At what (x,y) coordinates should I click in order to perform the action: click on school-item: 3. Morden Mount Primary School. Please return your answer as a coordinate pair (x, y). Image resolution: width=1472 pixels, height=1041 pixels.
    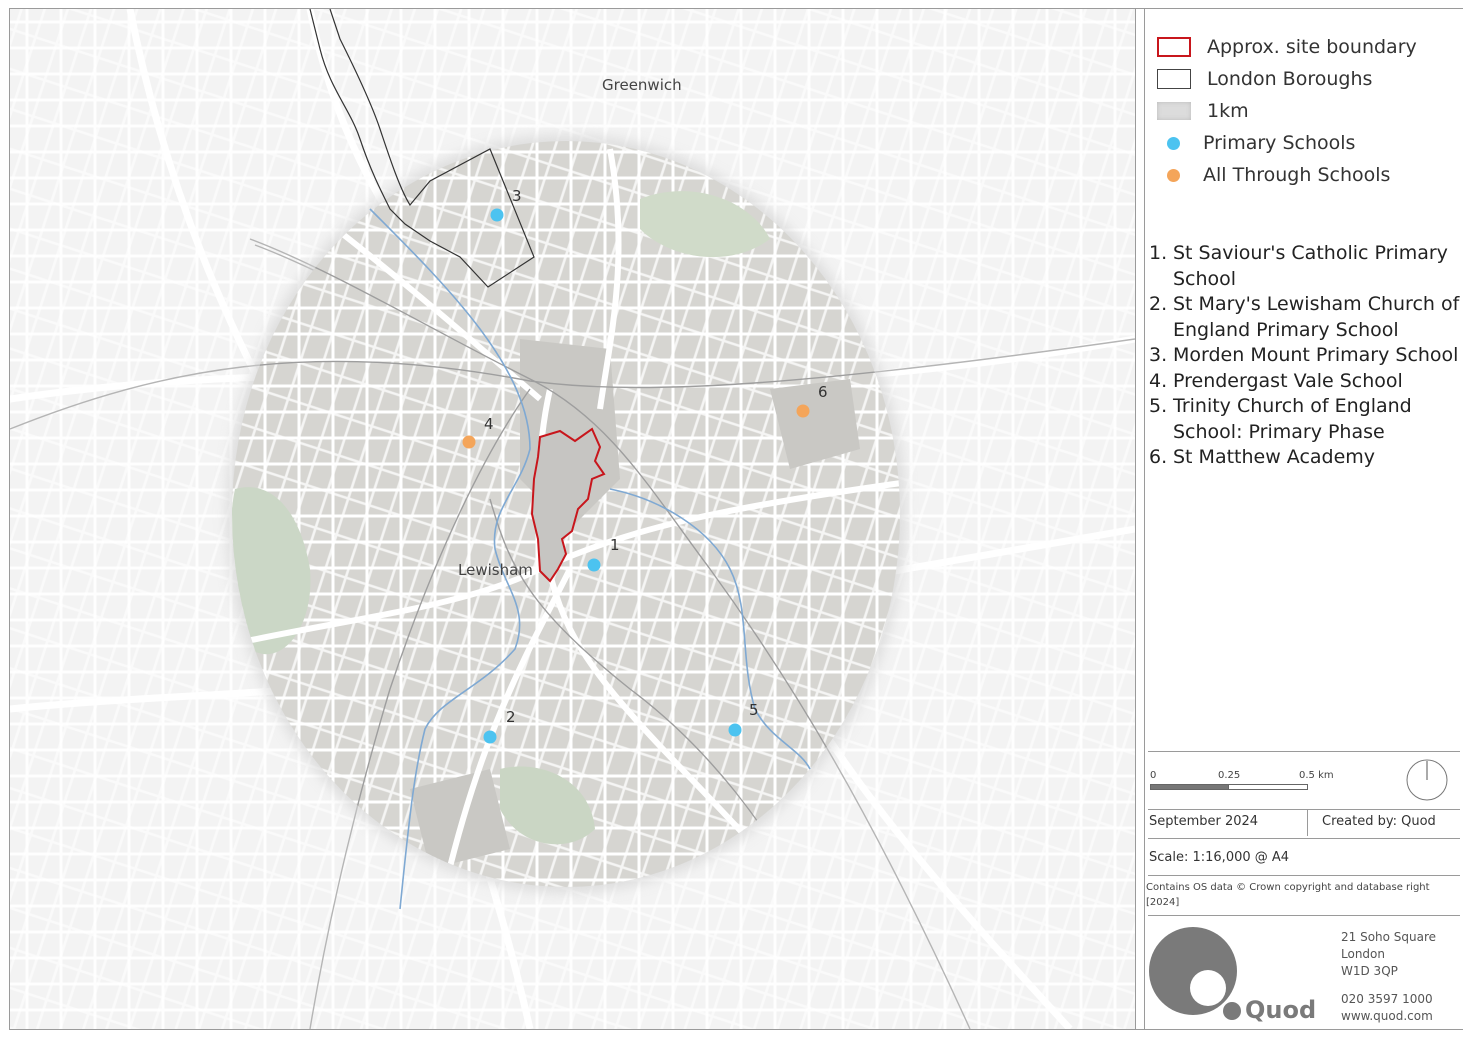
    Looking at the image, I should click on (1305, 356).